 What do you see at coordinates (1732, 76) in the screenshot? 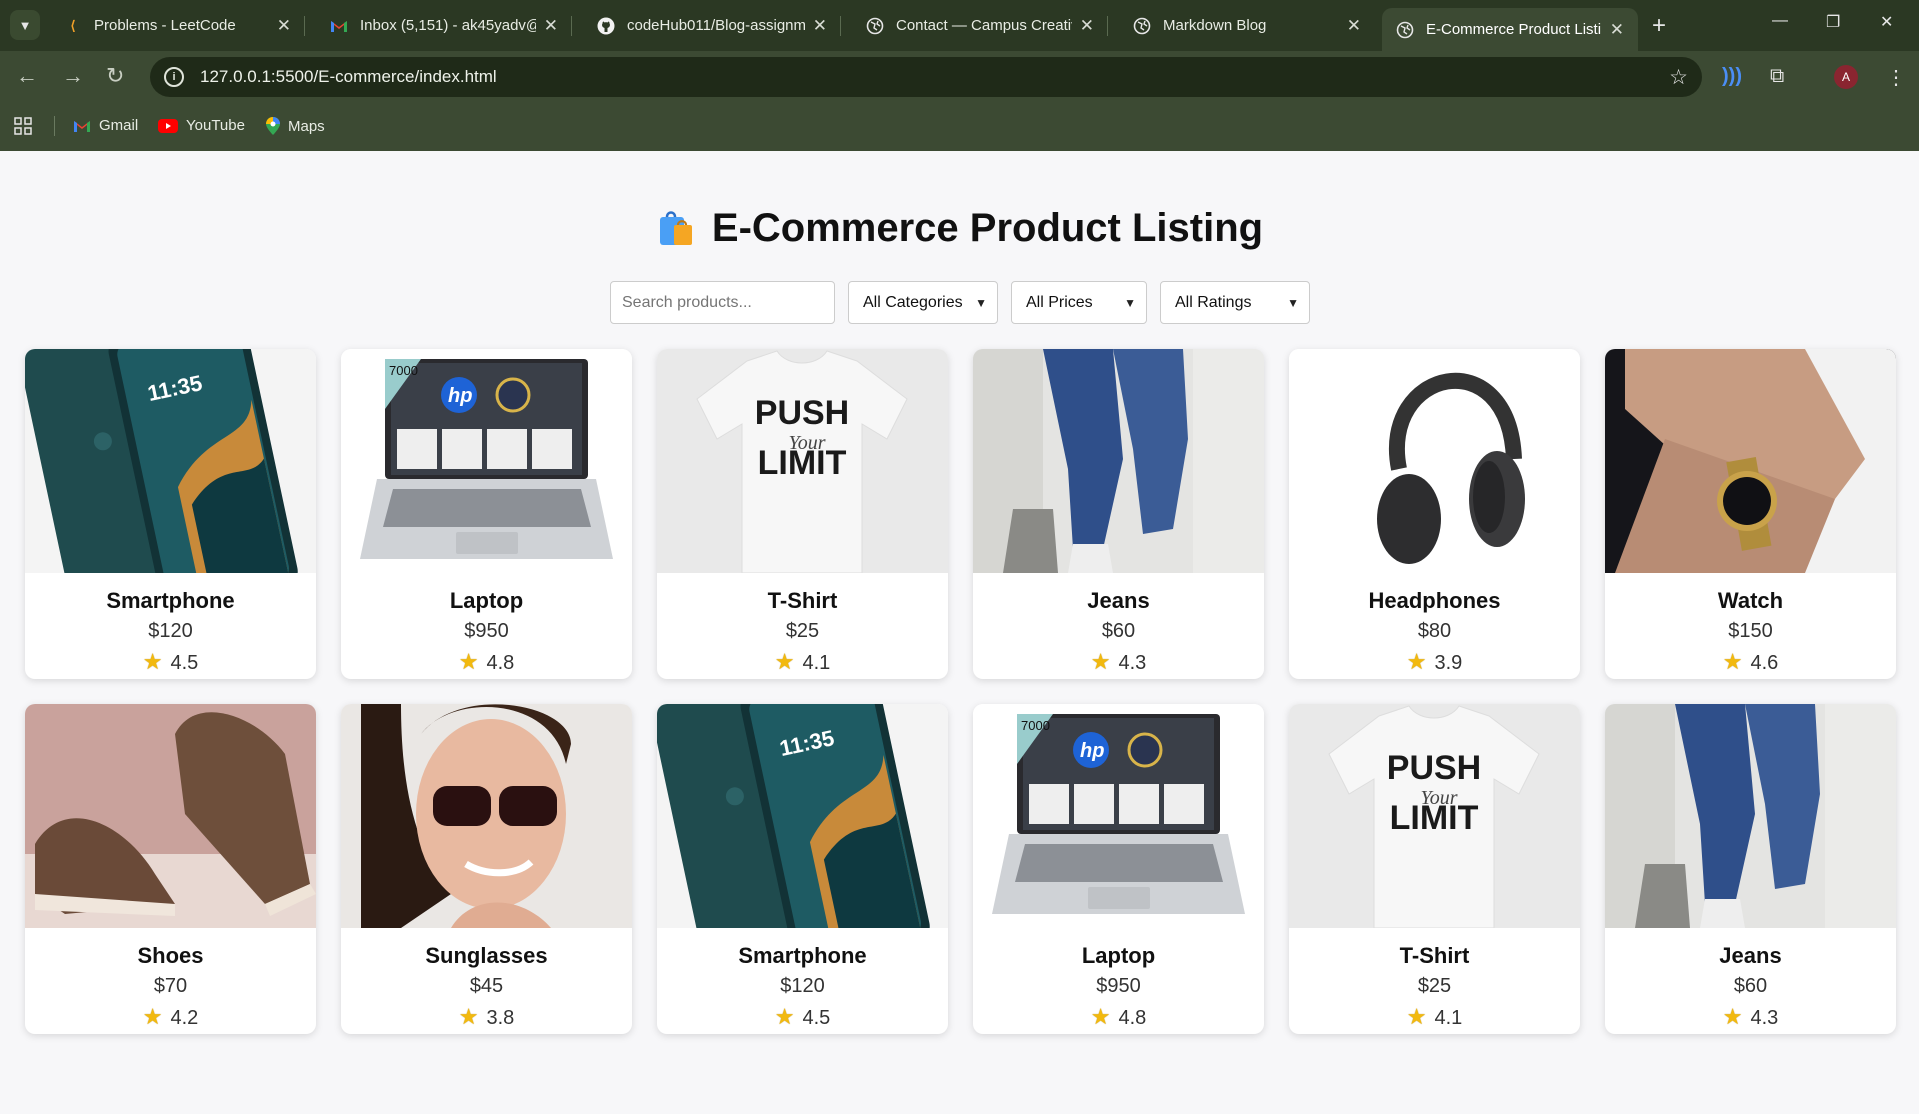
I see `cast-icon: )))` at bounding box center [1732, 76].